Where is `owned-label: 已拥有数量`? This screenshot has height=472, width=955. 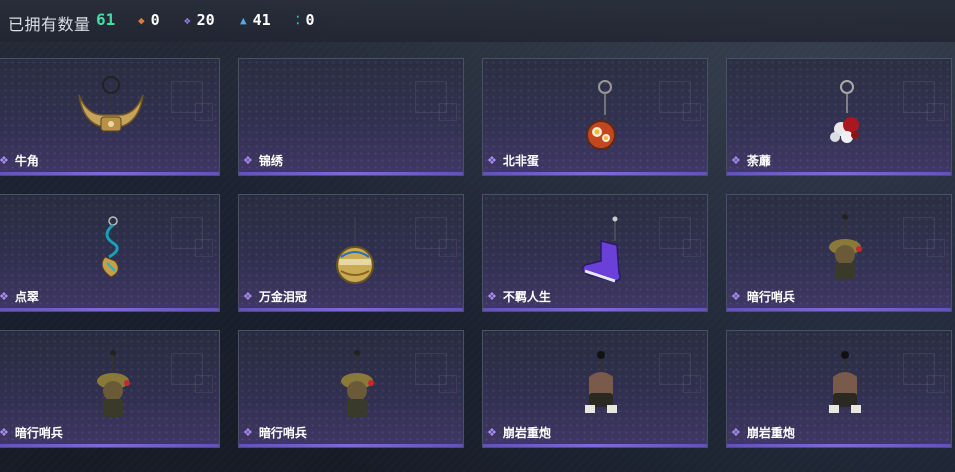 owned-label: 已拥有数量 is located at coordinates (49, 24).